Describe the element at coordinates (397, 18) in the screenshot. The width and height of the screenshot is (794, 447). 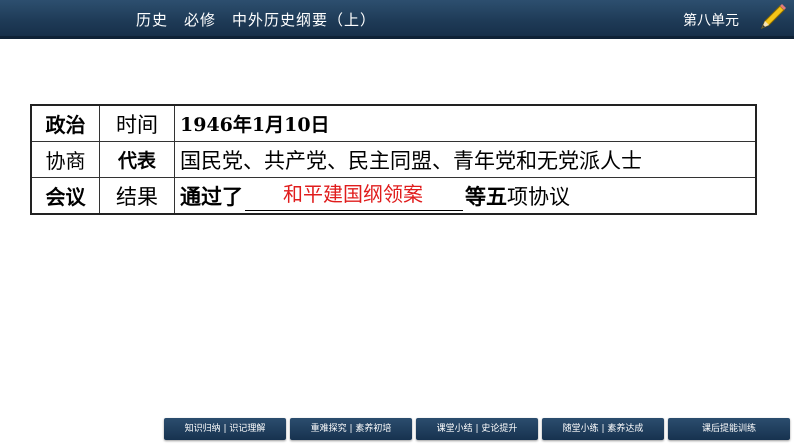
I see `header-bar: 历史 必修 中外历史纲要（上） 第八单元` at that location.